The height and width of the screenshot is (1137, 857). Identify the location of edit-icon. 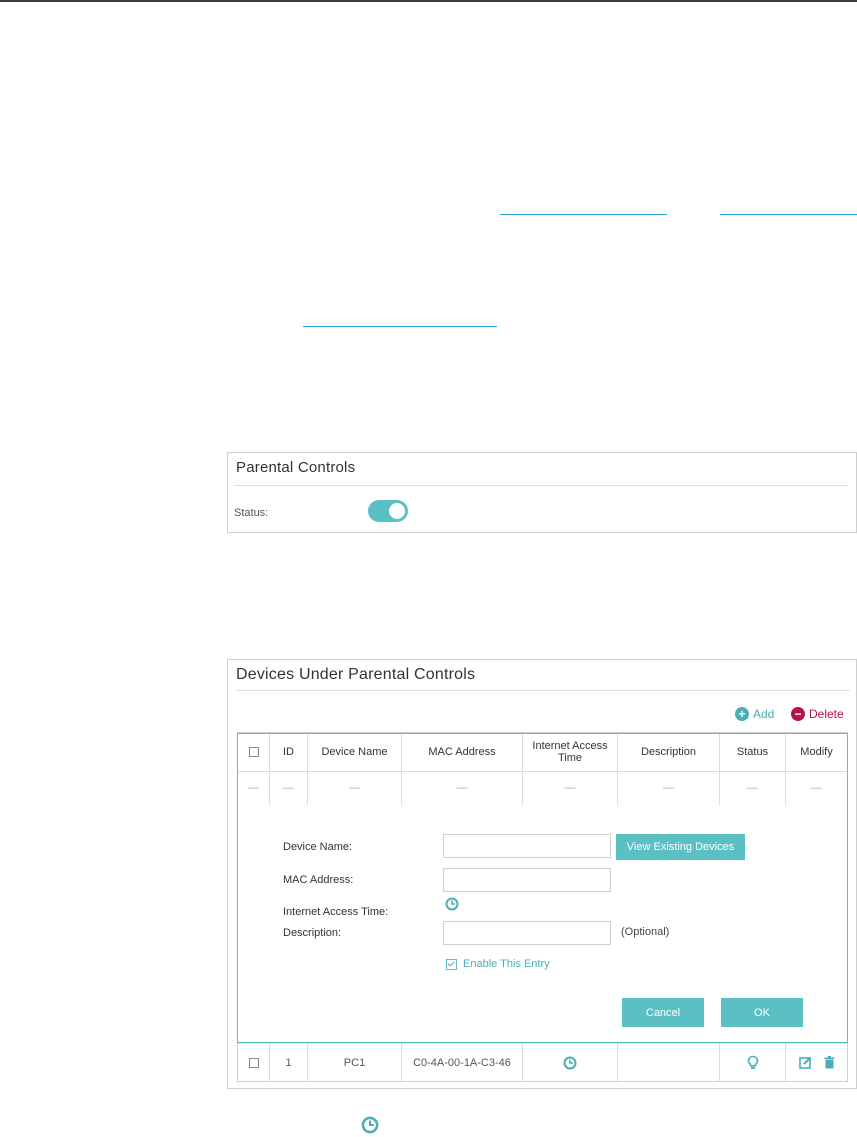
(805, 1062).